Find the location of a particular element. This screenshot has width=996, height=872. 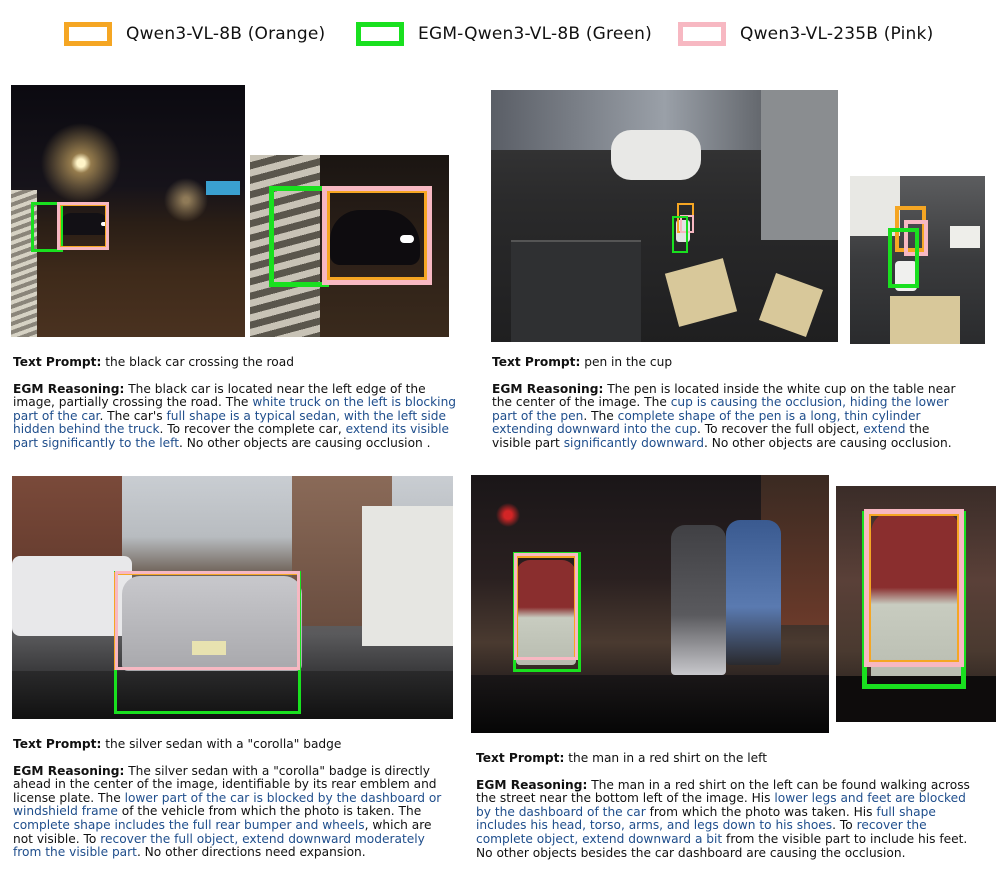

legend-swatch-green is located at coordinates (380, 34).